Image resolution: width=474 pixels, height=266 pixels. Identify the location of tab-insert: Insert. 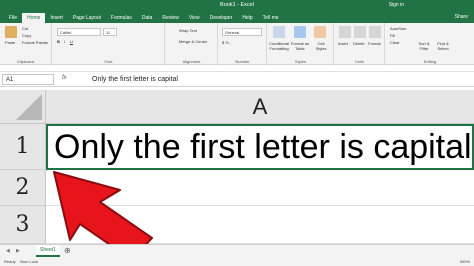
(56, 18).